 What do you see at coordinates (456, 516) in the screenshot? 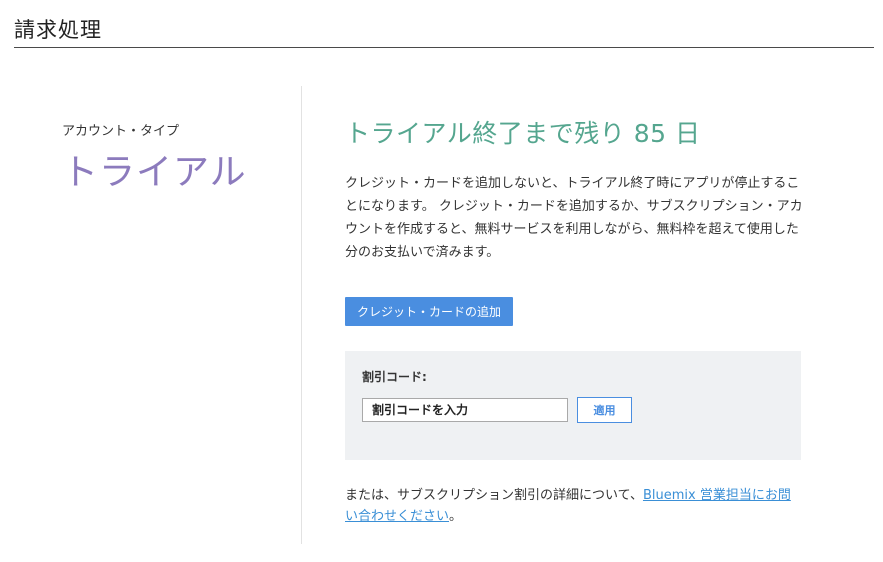
I see `contact-suffix: 。` at bounding box center [456, 516].